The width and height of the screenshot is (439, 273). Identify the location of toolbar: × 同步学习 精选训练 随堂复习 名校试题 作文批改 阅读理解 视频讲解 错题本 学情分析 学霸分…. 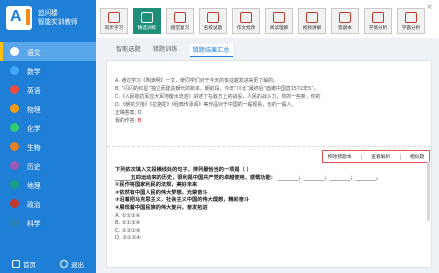
(267, 19).